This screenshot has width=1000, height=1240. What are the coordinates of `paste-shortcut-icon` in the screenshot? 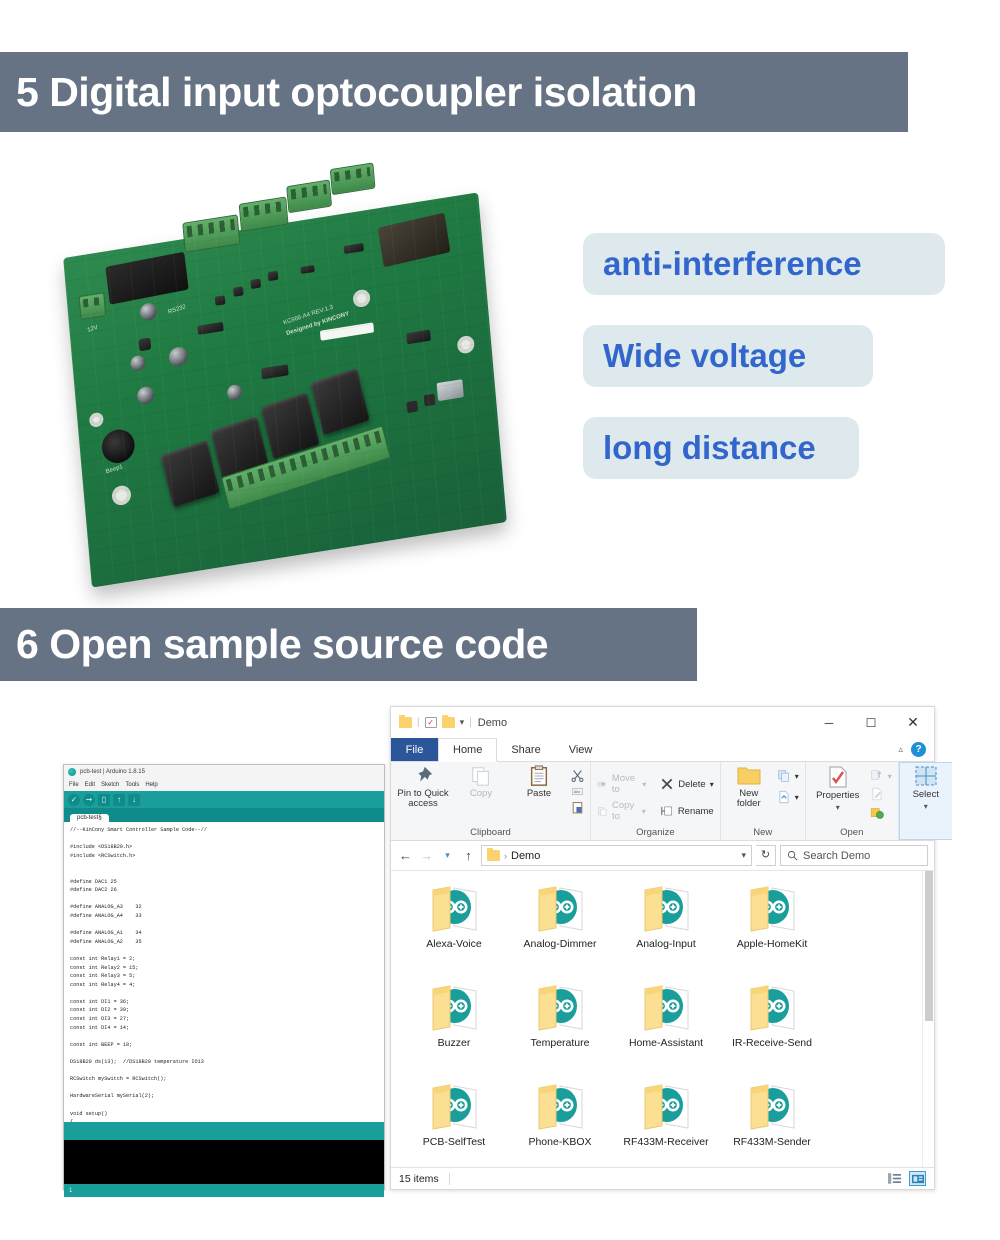 It's located at (577, 808).